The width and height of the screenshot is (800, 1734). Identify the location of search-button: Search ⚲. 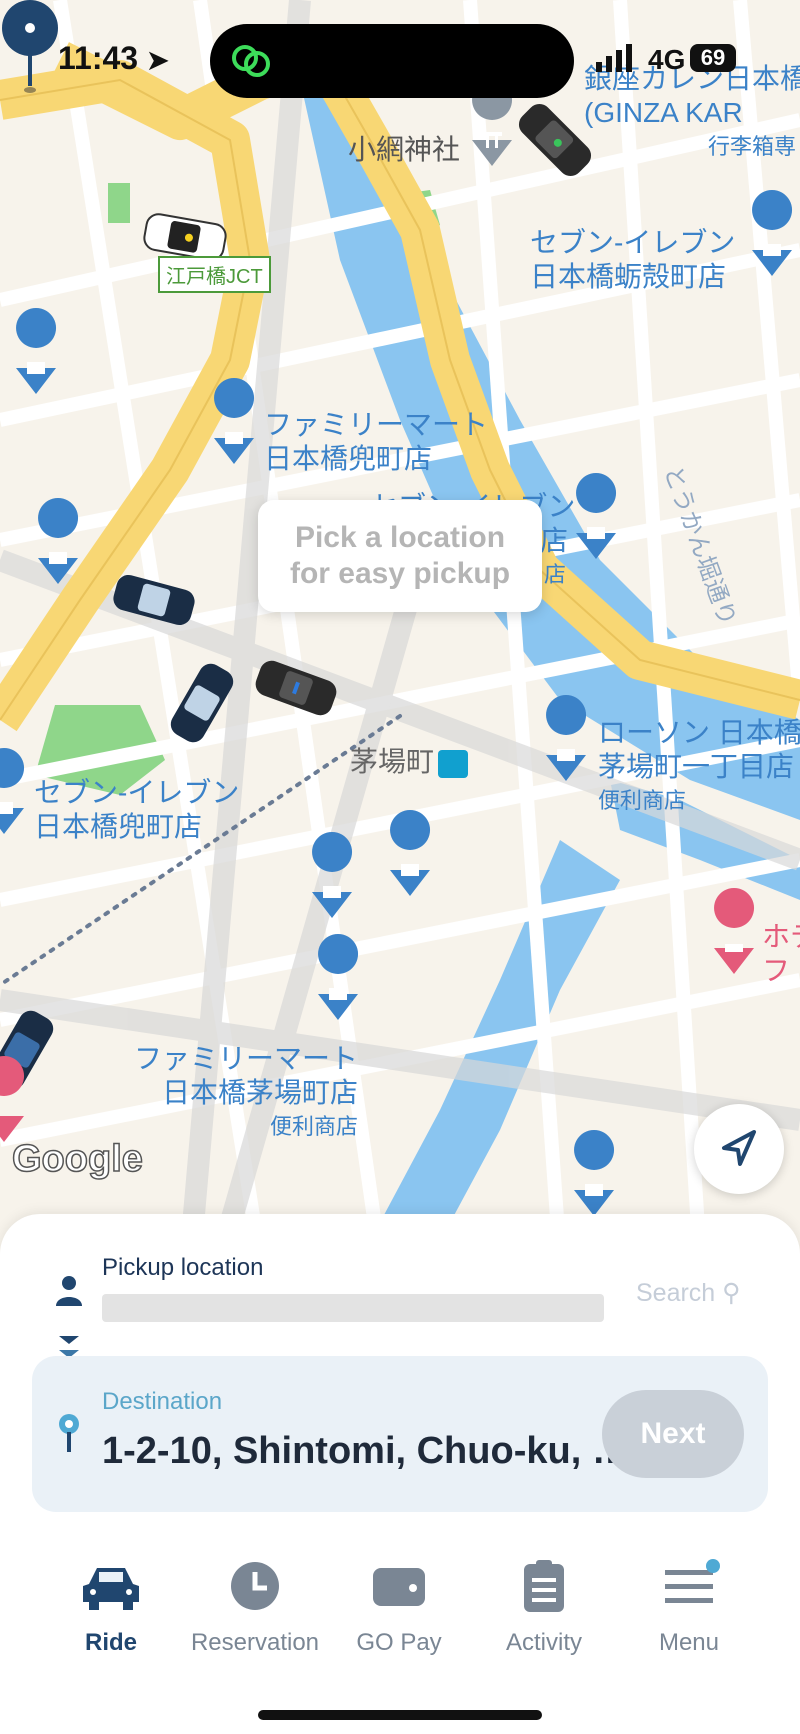
(688, 1293).